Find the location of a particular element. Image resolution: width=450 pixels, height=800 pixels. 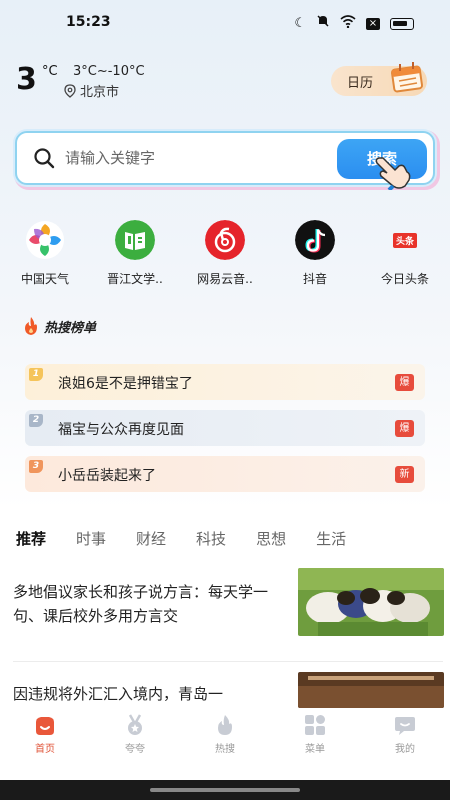

nav-label: 夸夸 is located at coordinates (135, 749).